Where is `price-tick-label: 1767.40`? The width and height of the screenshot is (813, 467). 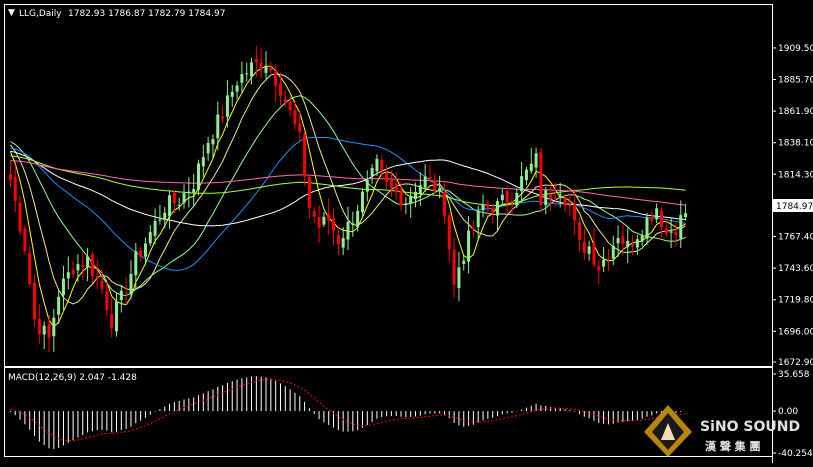
price-tick-label: 1767.40 is located at coordinates (795, 238).